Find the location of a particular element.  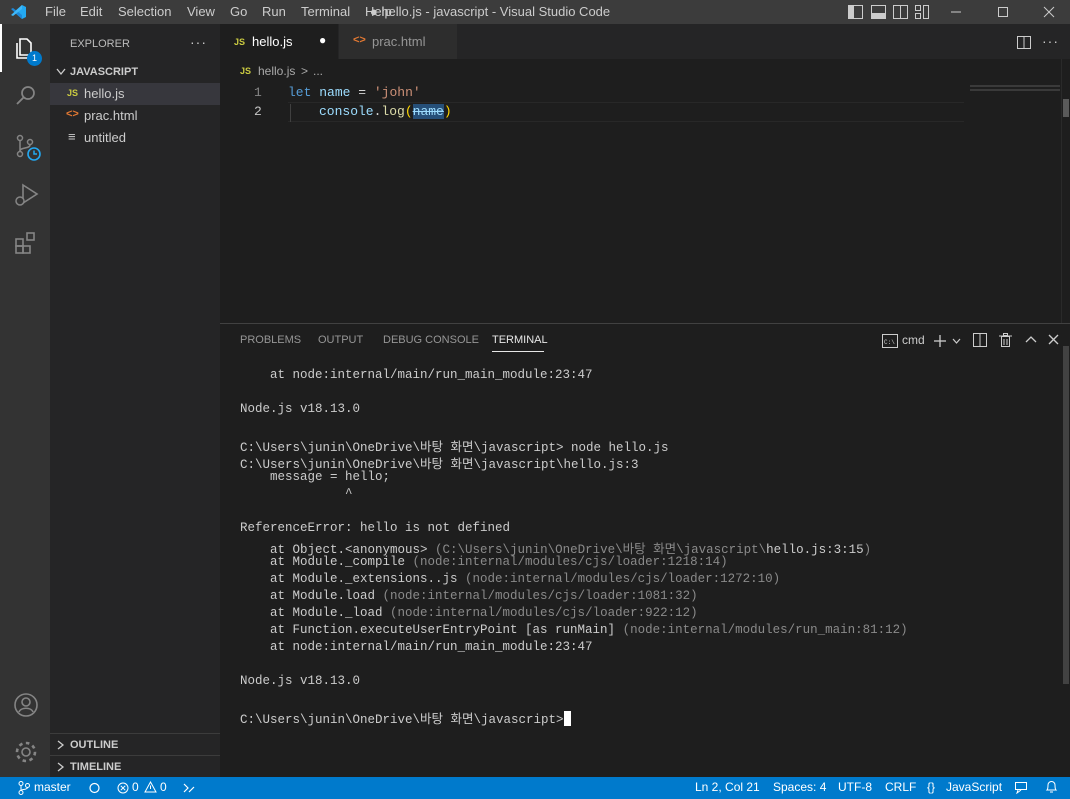

keyword-token: let is located at coordinates (300, 92).